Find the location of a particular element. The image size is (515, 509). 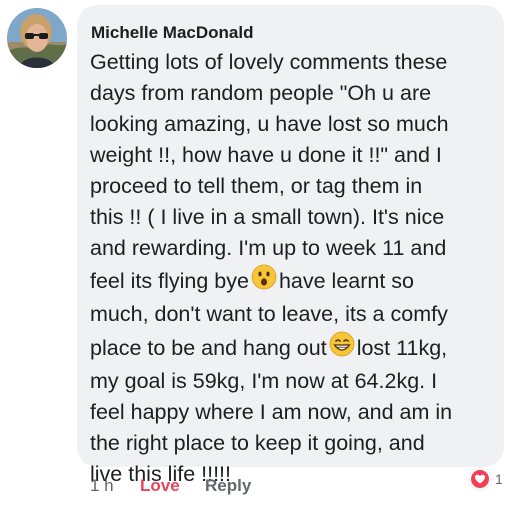

love-button: Love is located at coordinates (160, 486).